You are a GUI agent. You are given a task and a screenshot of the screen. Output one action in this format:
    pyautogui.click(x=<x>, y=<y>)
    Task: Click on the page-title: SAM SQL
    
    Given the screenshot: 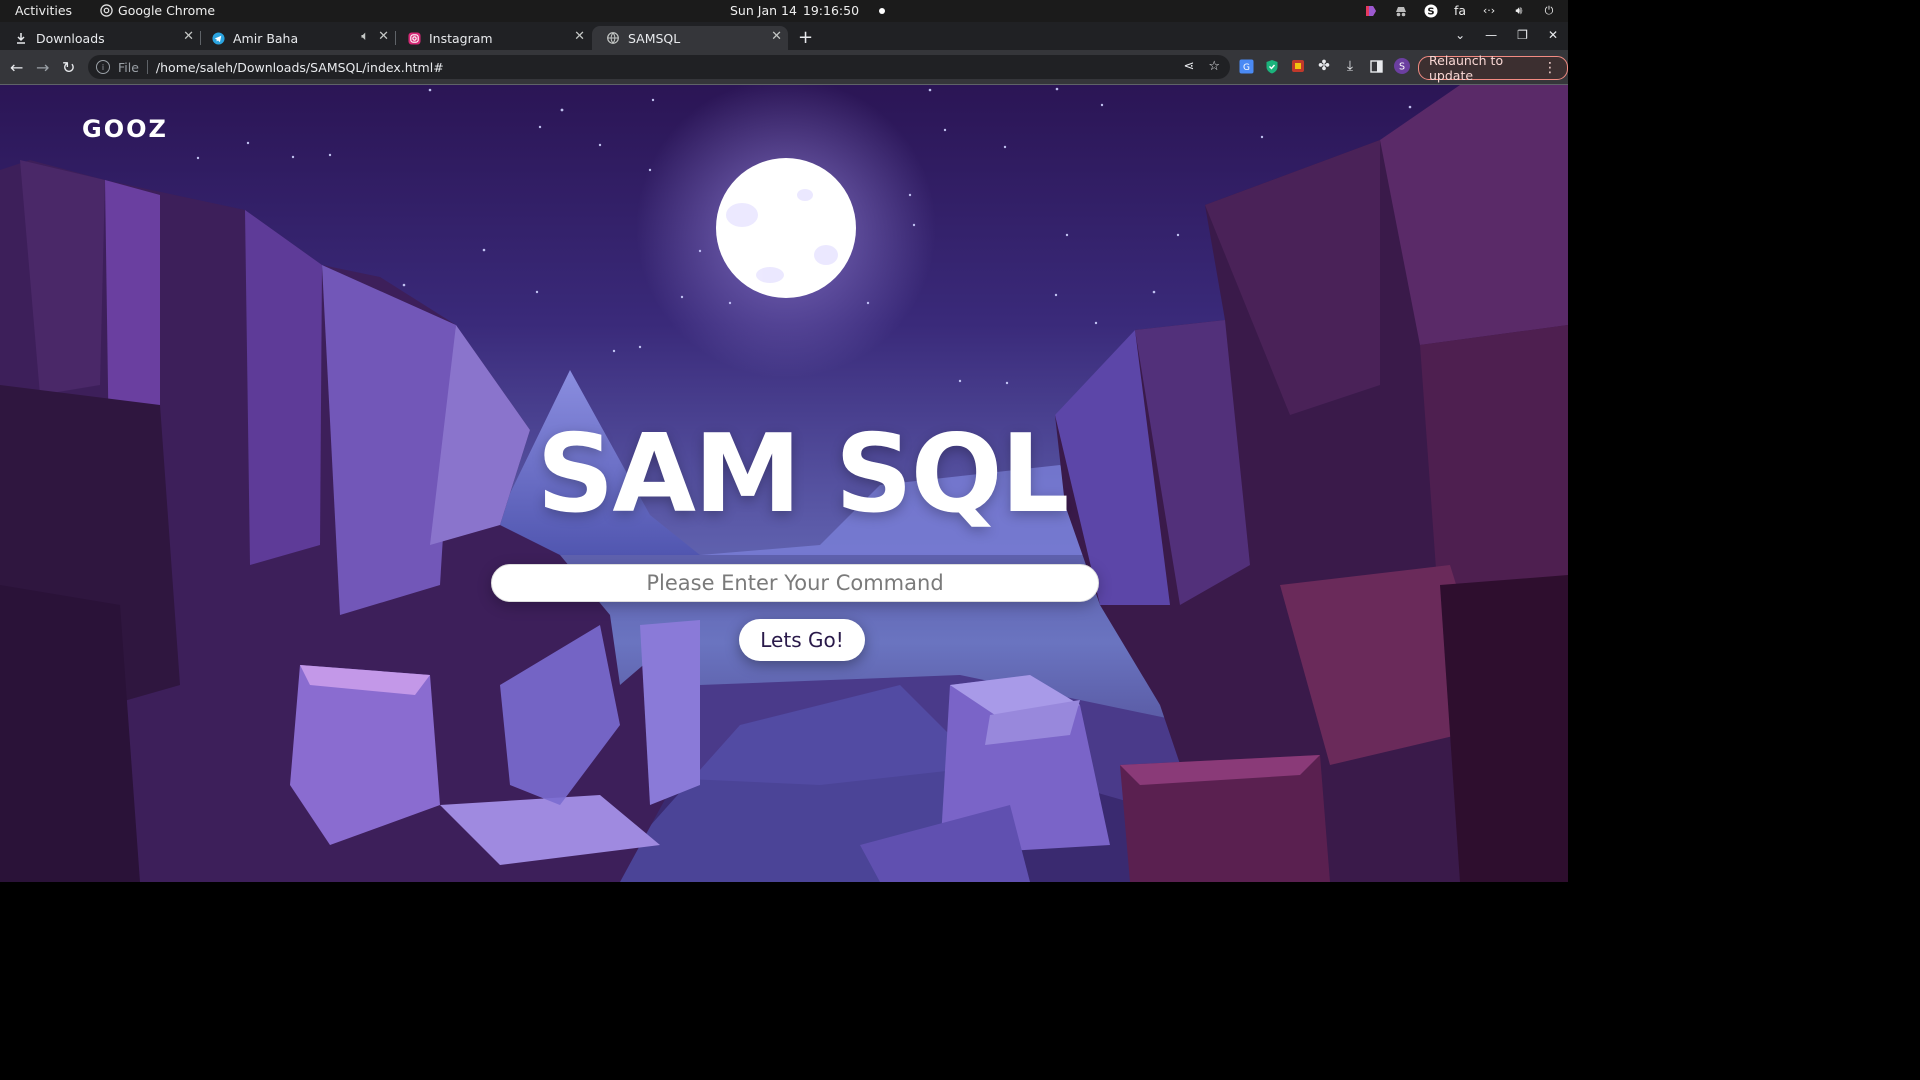 What is the action you would take?
    pyautogui.click(x=784, y=475)
    